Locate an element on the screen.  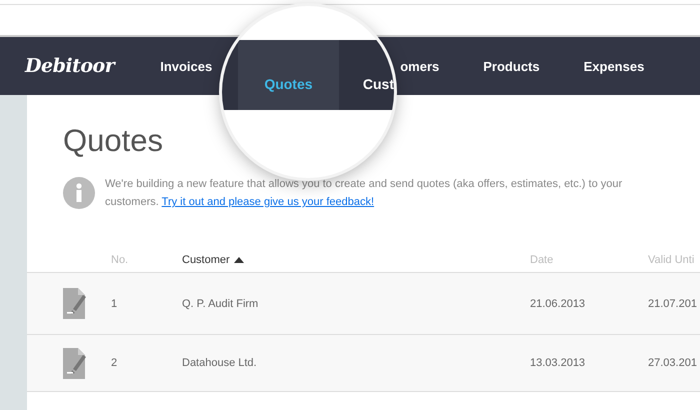
table-cell: 13.03.2013 is located at coordinates (558, 363).